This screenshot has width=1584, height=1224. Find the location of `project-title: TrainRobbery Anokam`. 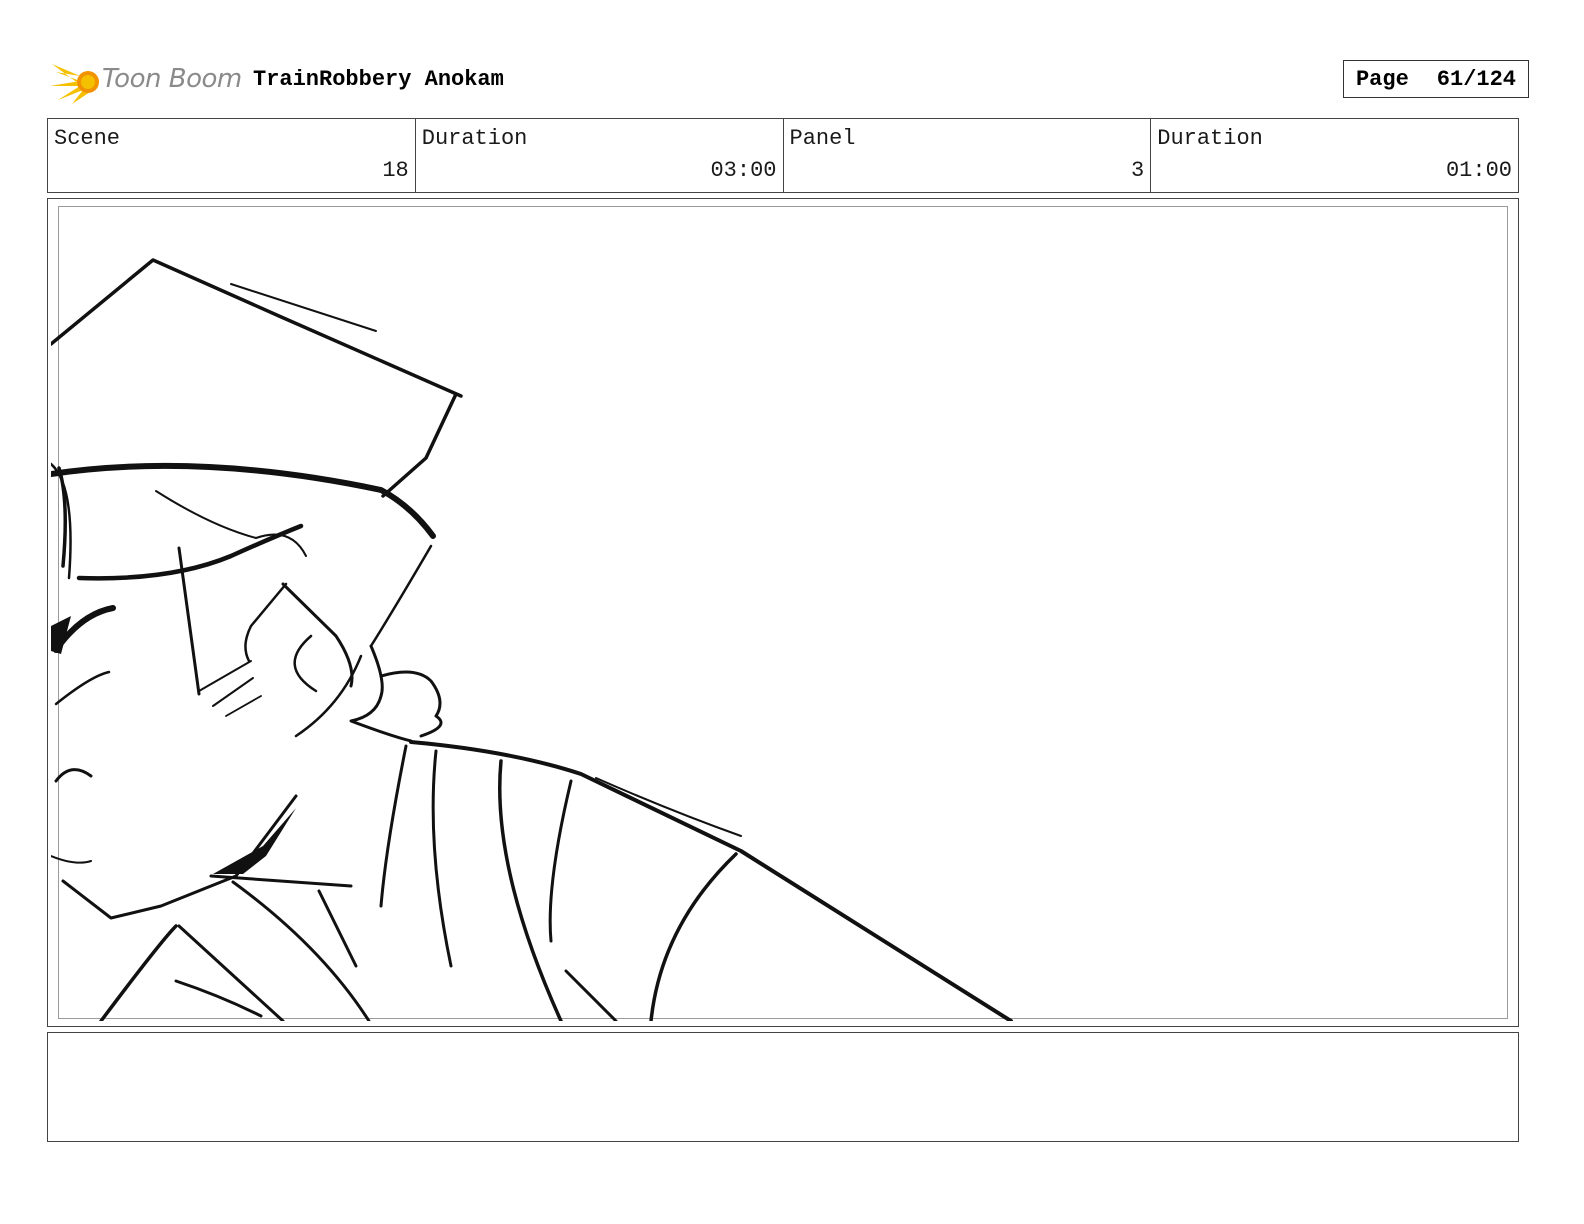

project-title: TrainRobbery Anokam is located at coordinates (378, 79).